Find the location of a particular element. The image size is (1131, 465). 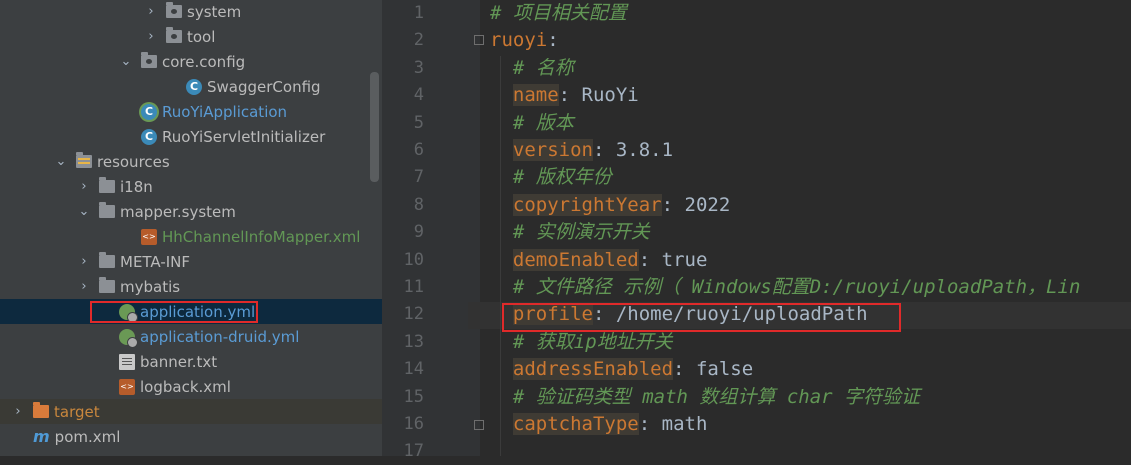

line-number: 2 is located at coordinates (418, 40).